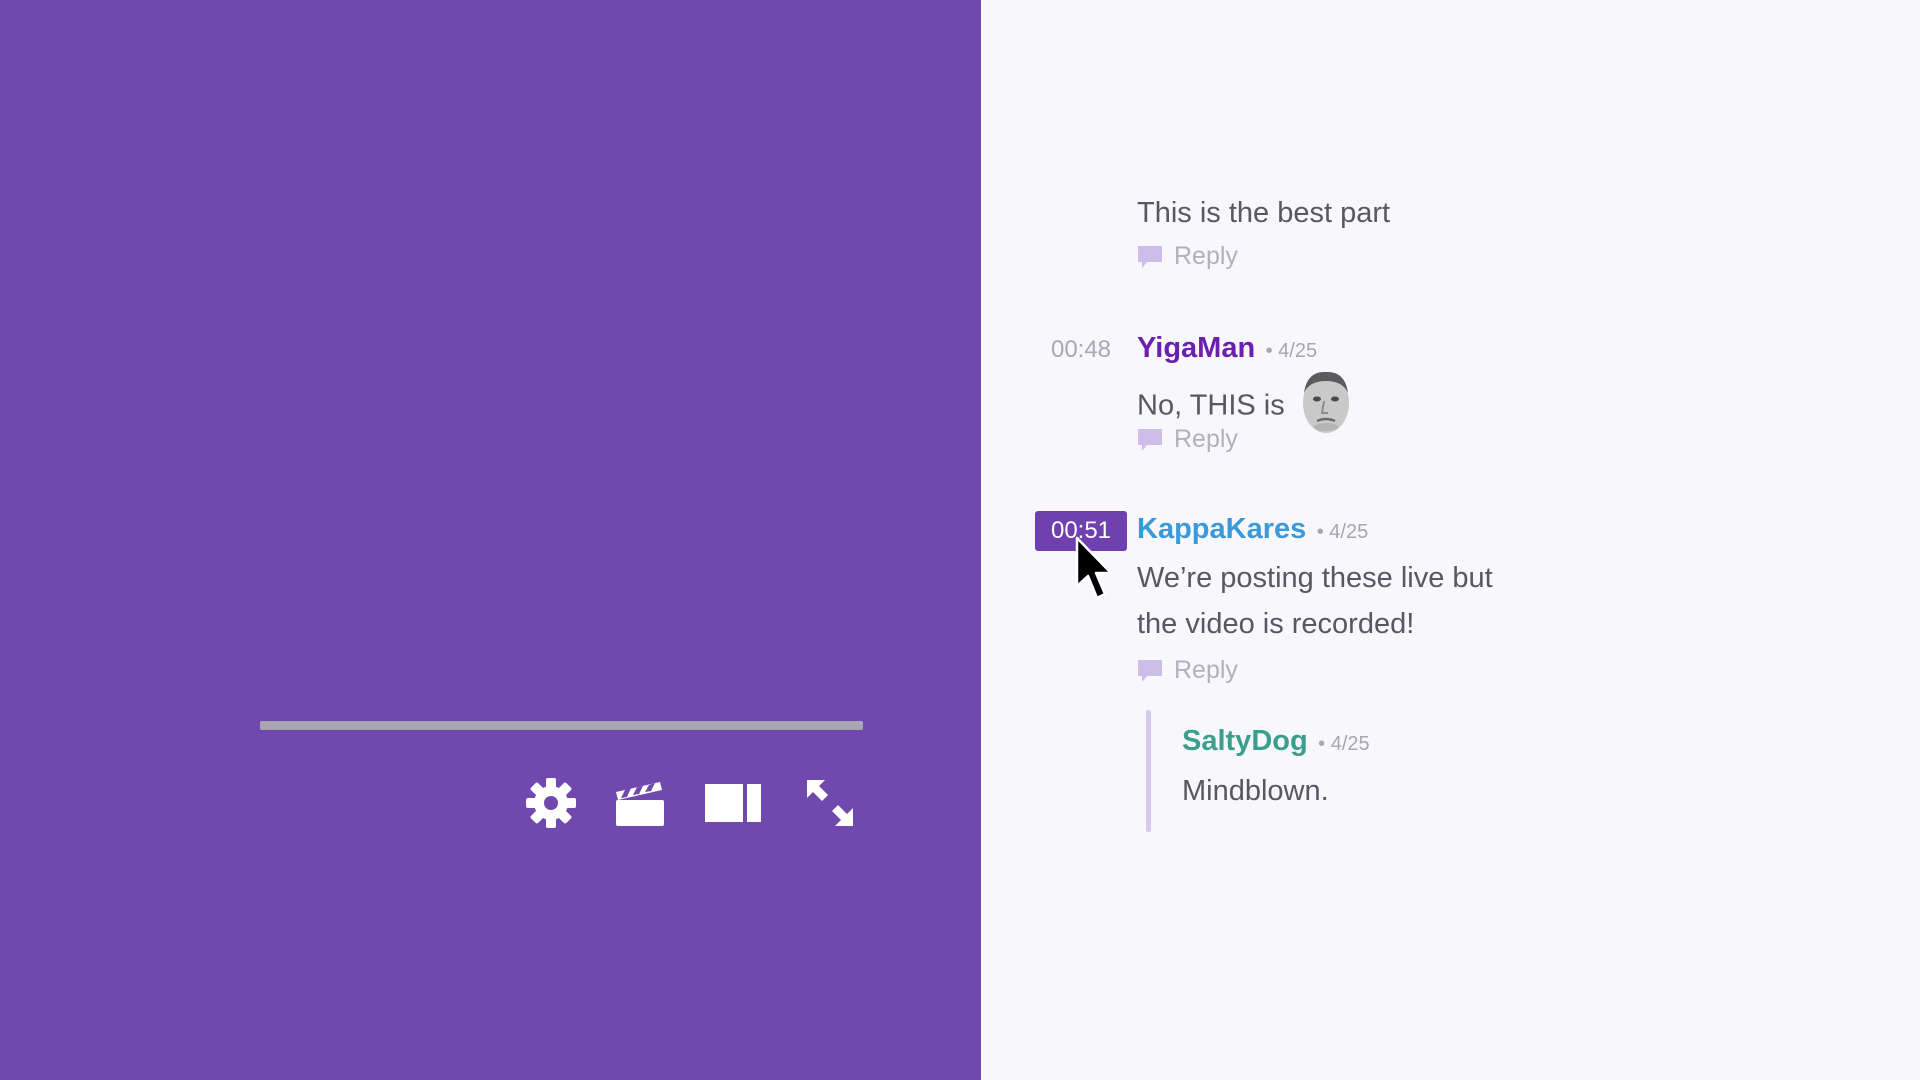  I want to click on reply-header: SaltyDog • 4/25, so click(1276, 741).